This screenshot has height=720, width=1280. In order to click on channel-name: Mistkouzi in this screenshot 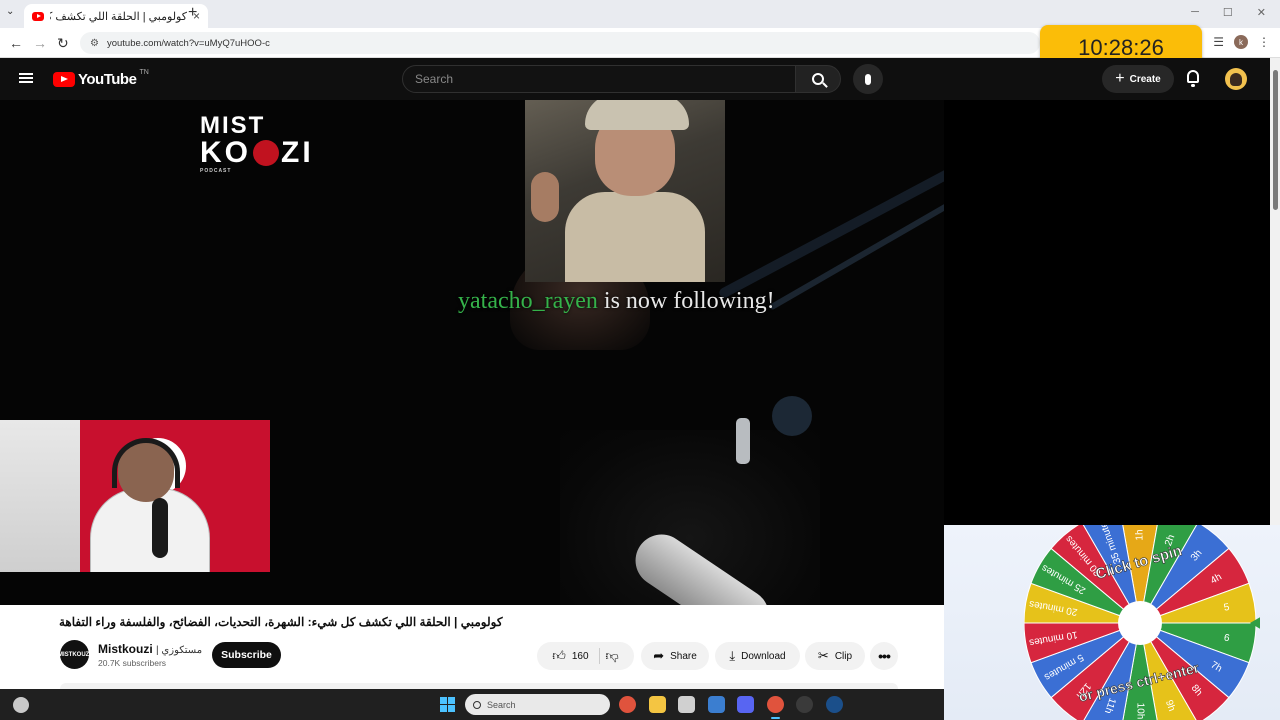, I will do `click(125, 649)`.